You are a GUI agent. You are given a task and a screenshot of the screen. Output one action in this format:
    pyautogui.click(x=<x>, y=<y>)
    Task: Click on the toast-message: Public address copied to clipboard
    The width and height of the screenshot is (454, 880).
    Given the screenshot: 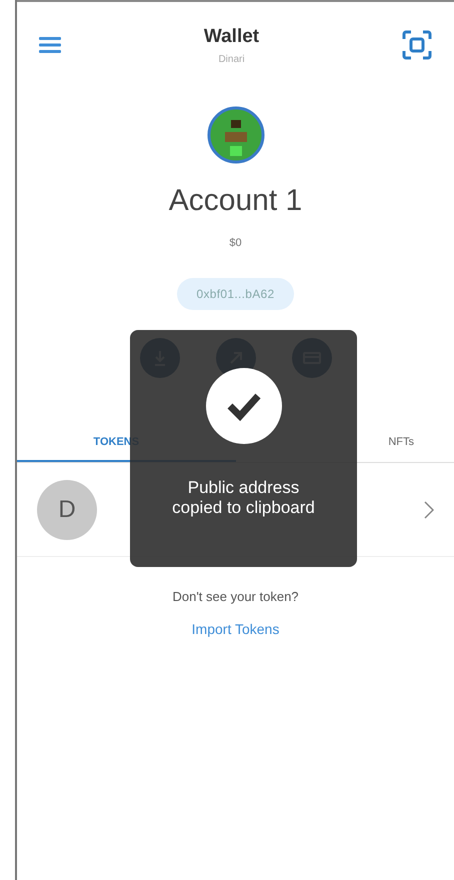 What is the action you would take?
    pyautogui.click(x=243, y=498)
    